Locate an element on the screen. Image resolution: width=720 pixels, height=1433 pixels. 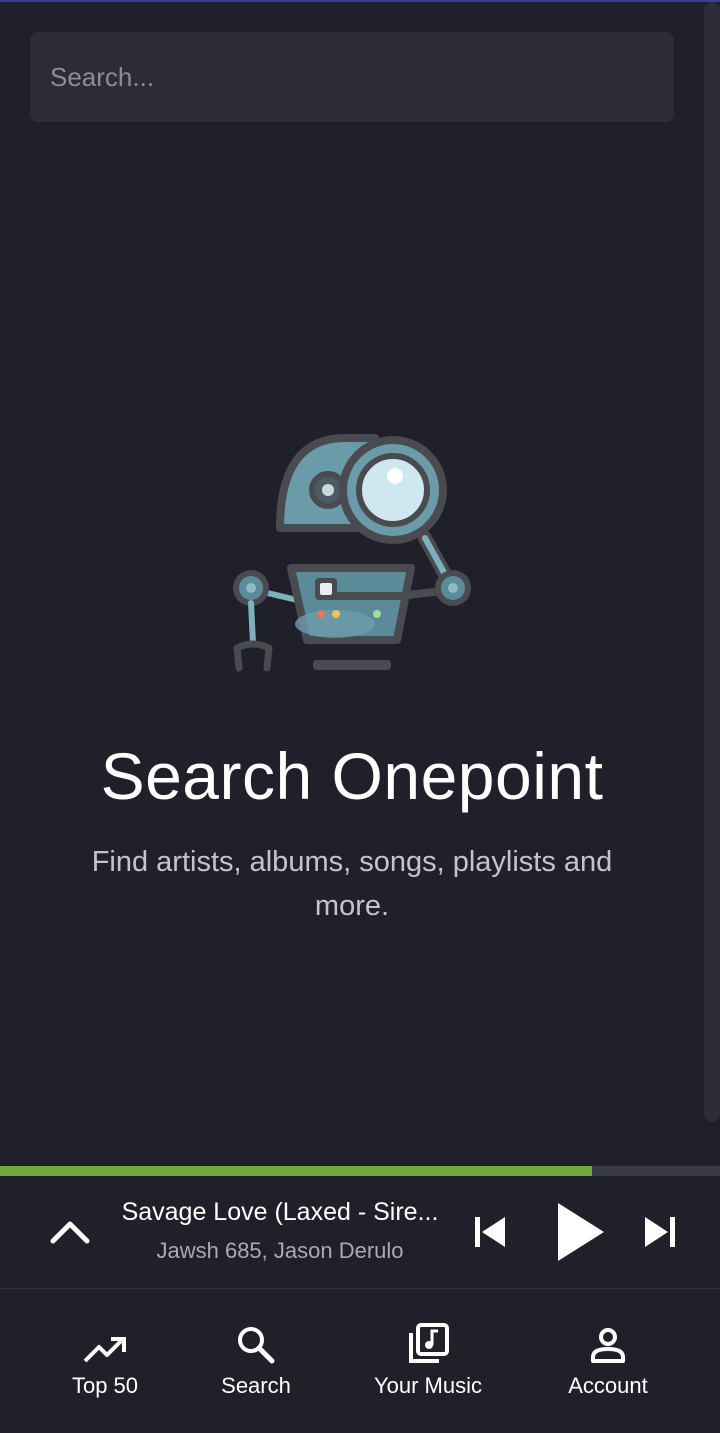
nav-item-account: Account is located at coordinates (608, 1359).